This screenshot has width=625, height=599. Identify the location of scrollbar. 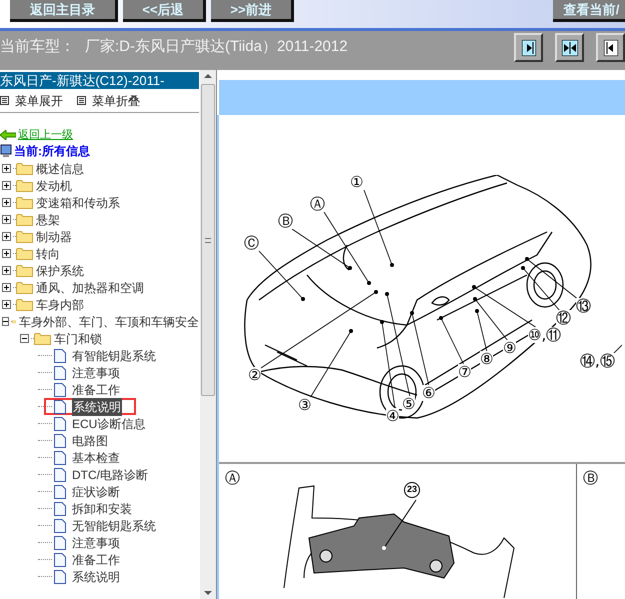
(208, 334).